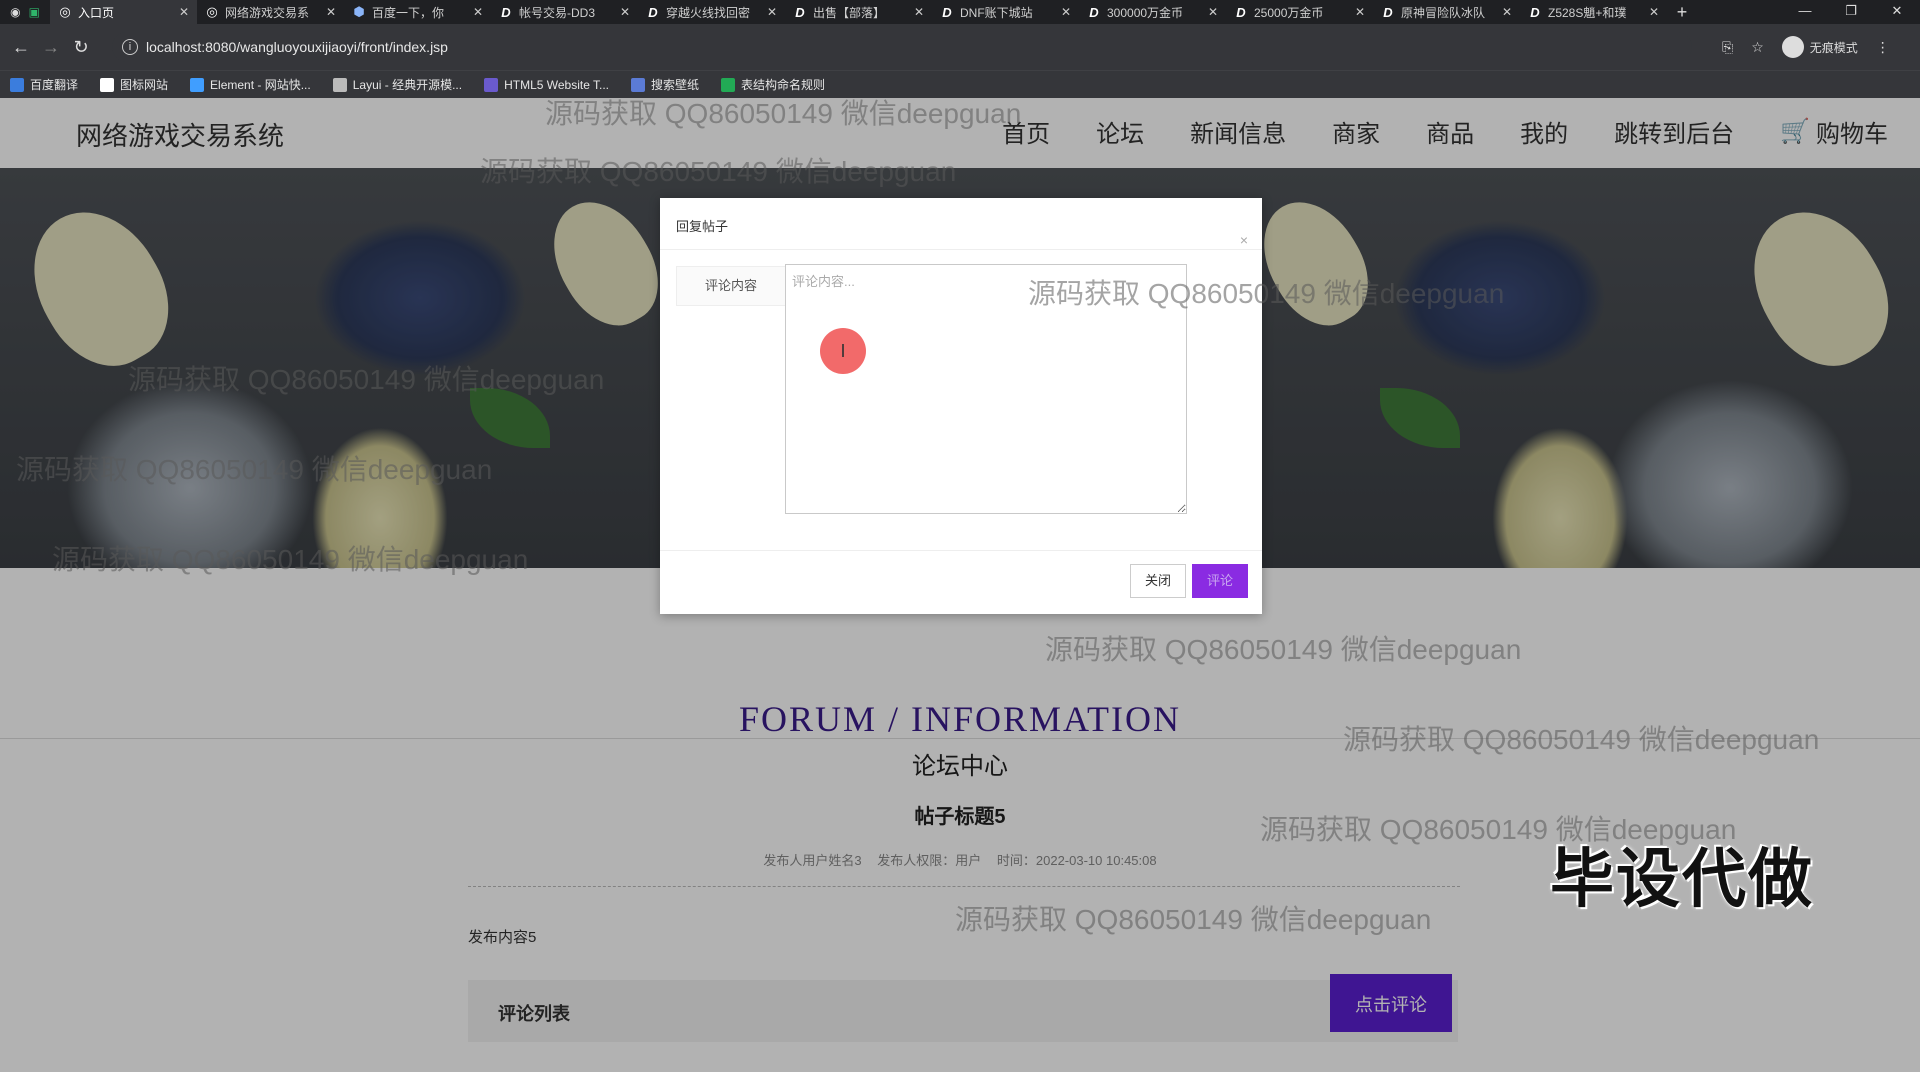 The width and height of the screenshot is (1920, 1072). Describe the element at coordinates (51, 47) in the screenshot. I see `forward-icon: →` at that location.